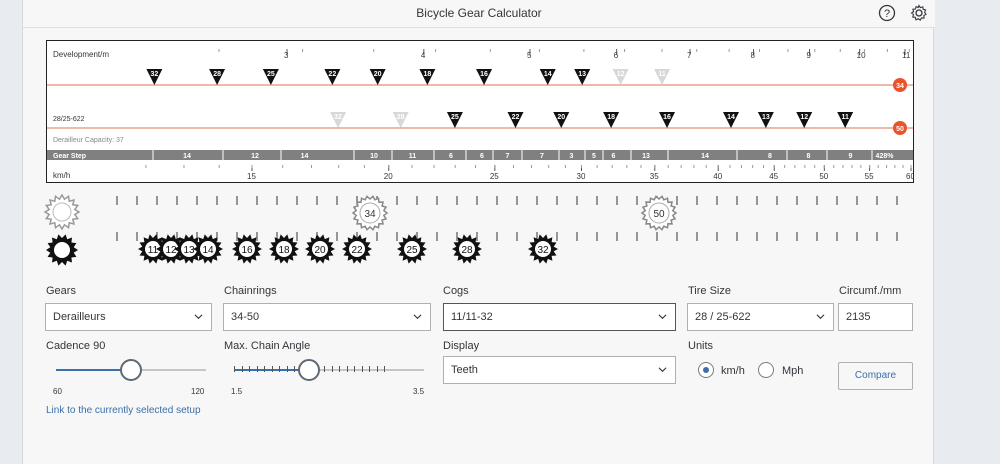  I want to click on tire-size-select: 28 / 25-622, so click(760, 317).